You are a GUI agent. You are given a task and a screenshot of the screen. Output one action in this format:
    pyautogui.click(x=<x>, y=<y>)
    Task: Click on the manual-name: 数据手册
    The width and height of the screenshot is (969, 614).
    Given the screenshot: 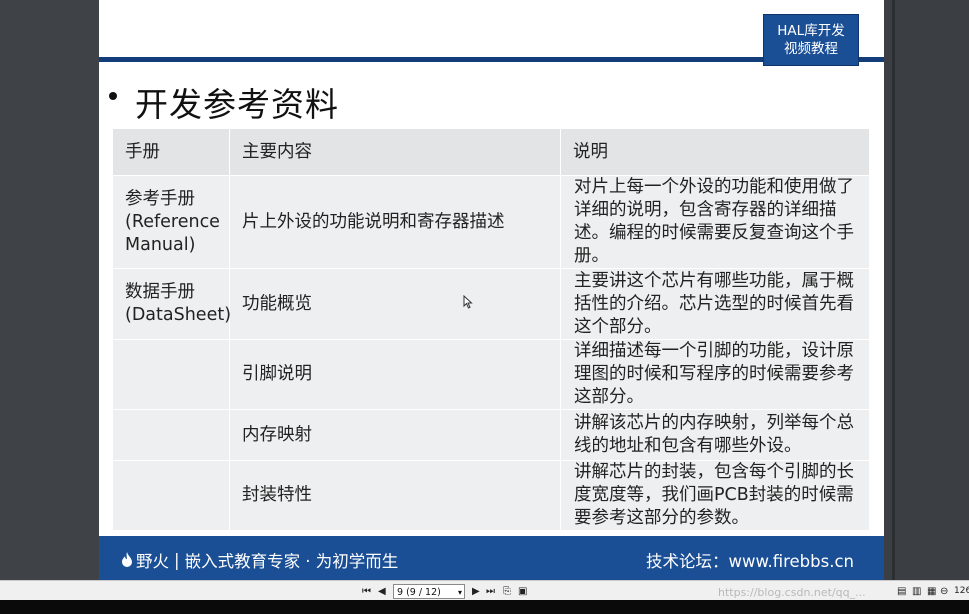 What is the action you would take?
    pyautogui.click(x=160, y=292)
    